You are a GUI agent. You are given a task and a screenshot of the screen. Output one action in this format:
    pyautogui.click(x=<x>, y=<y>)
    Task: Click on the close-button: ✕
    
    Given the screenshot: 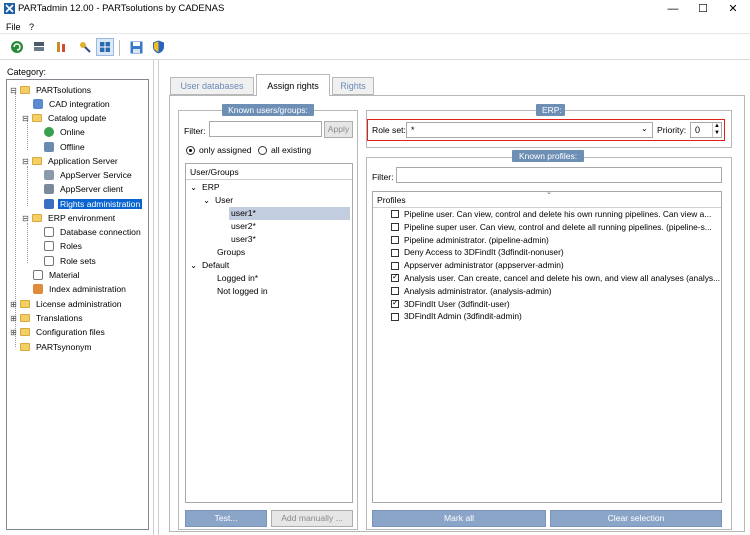 What is the action you would take?
    pyautogui.click(x=733, y=9)
    